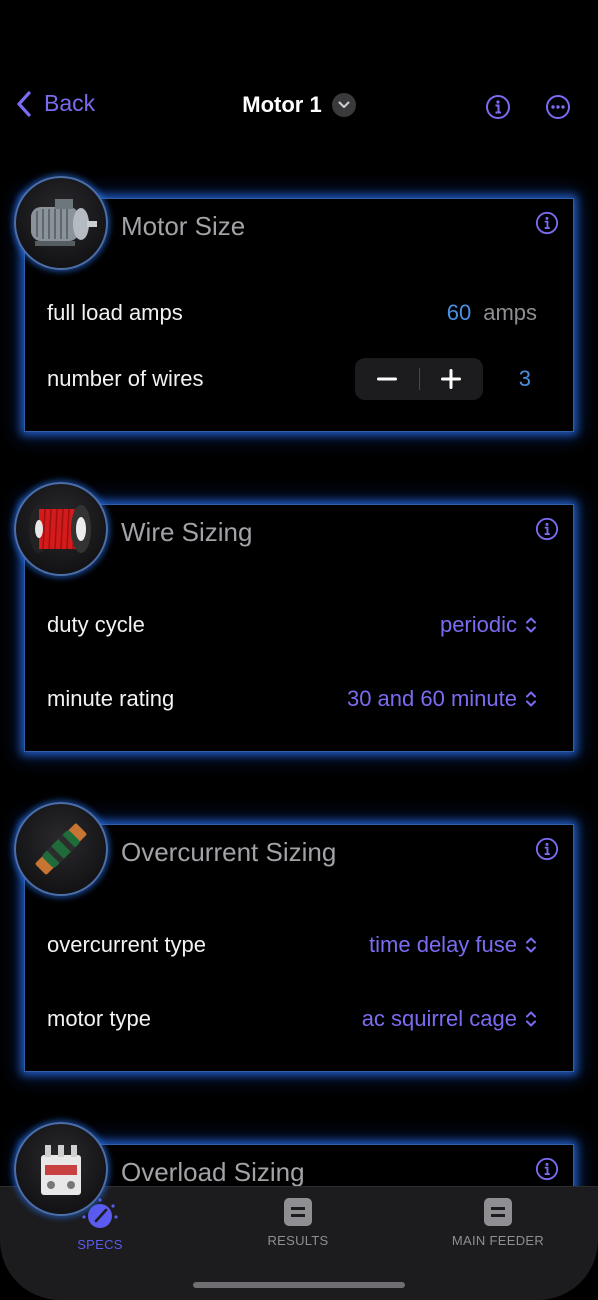  I want to click on picker-value: periodic, so click(478, 624).